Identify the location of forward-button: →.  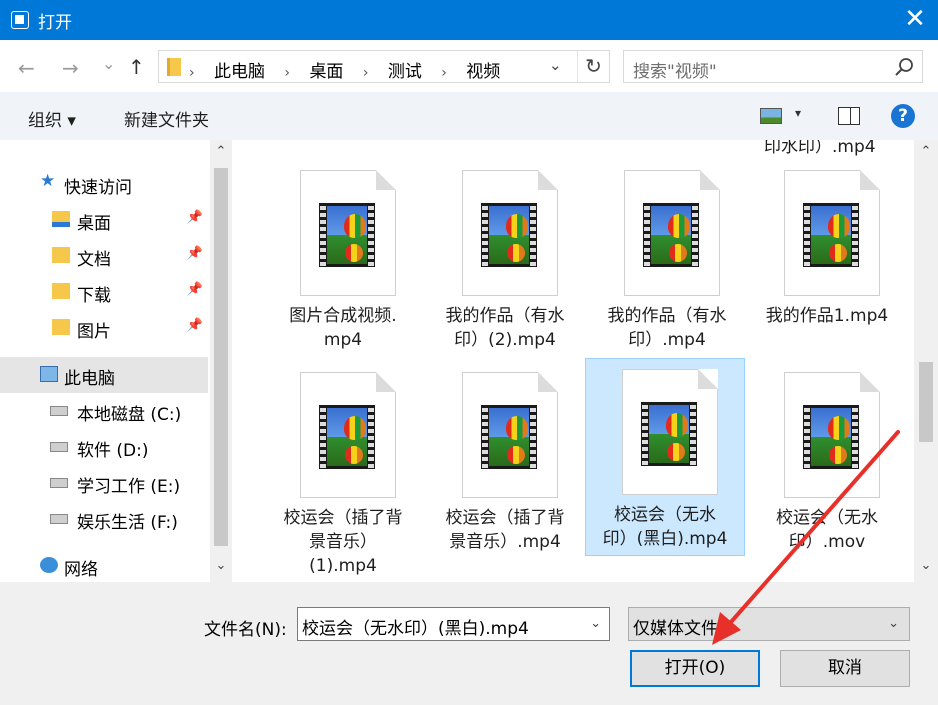
(70, 68).